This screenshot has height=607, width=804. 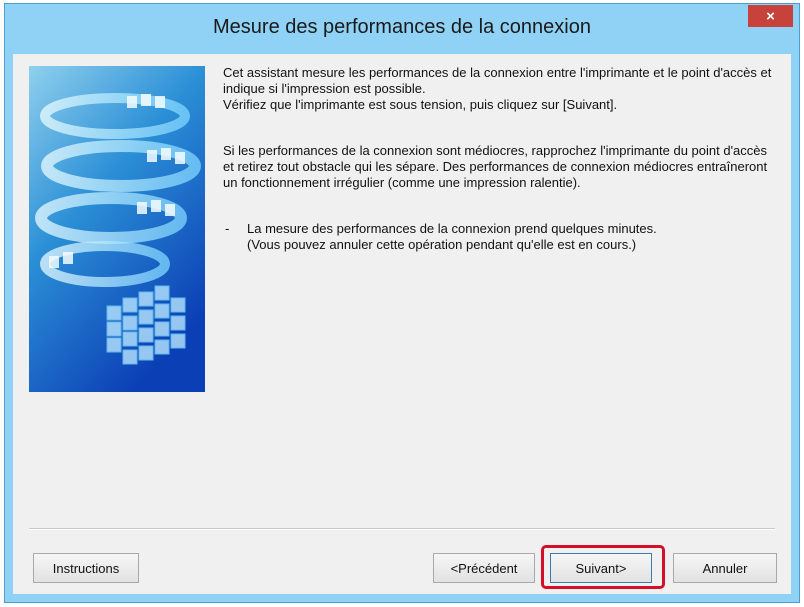 What do you see at coordinates (484, 568) in the screenshot?
I see `previous-button: <Précédent` at bounding box center [484, 568].